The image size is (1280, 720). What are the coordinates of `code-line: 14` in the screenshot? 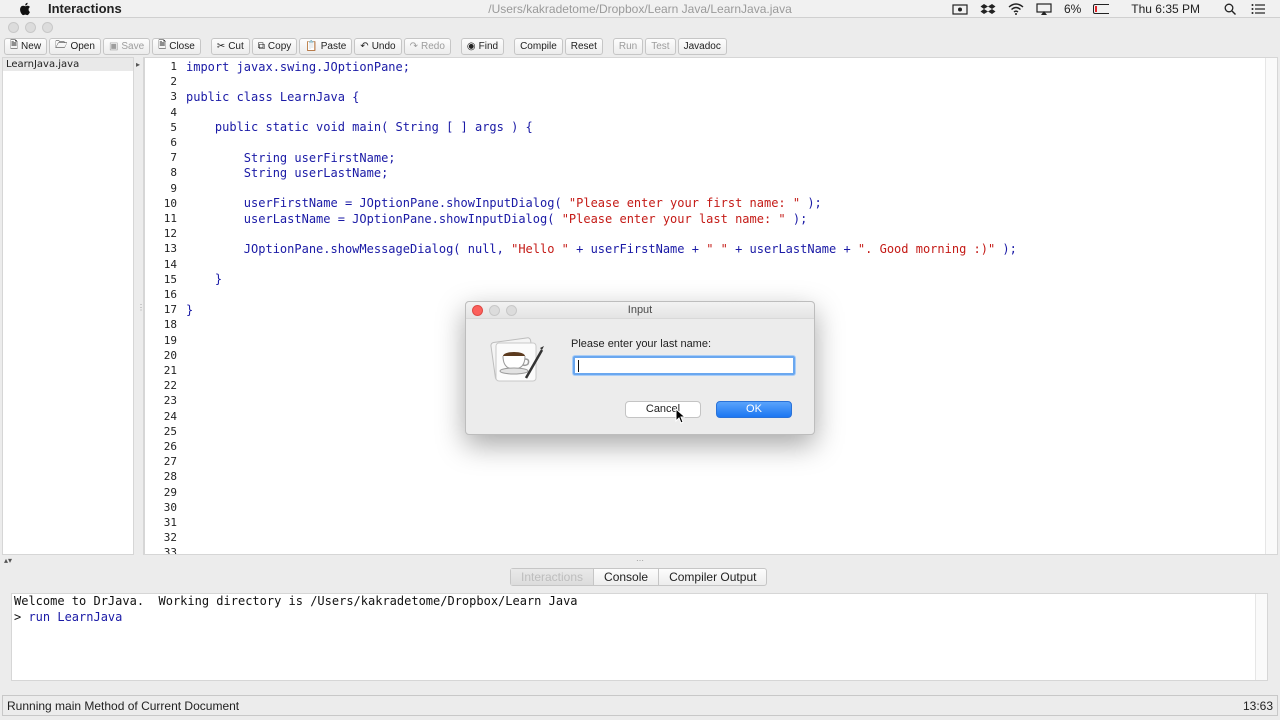 It's located at (165, 264).